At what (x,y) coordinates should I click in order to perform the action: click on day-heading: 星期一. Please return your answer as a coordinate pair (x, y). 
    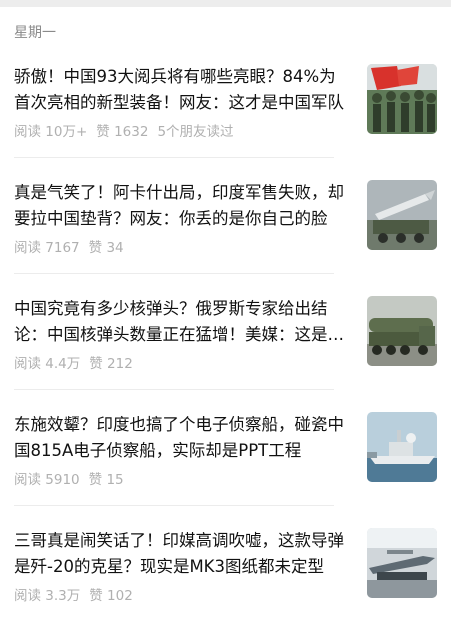
    Looking at the image, I should click on (35, 33).